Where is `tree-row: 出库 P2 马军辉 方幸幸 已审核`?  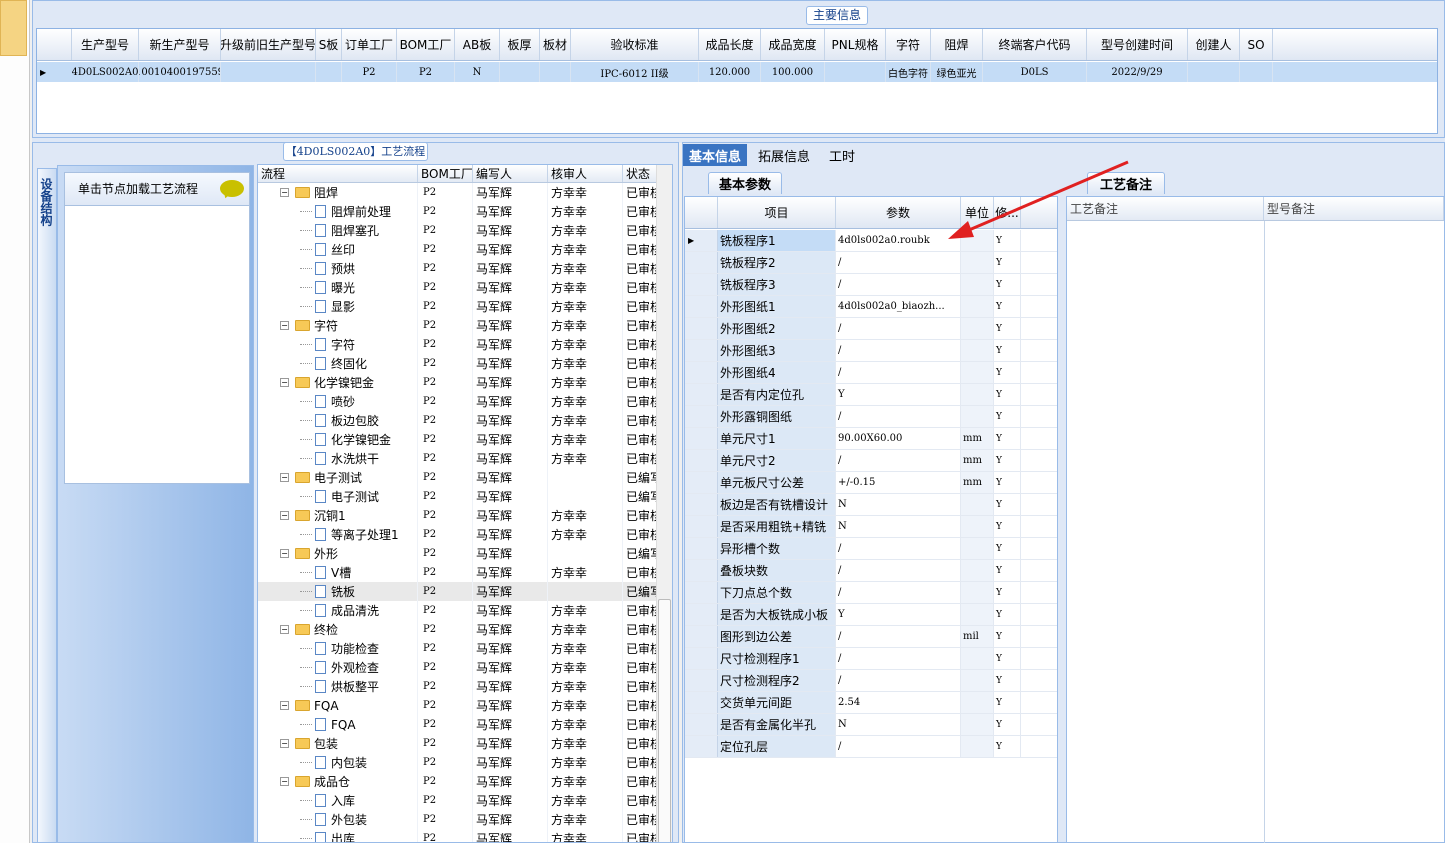 tree-row: 出库 P2 马军辉 方幸幸 已审核 is located at coordinates (465, 835).